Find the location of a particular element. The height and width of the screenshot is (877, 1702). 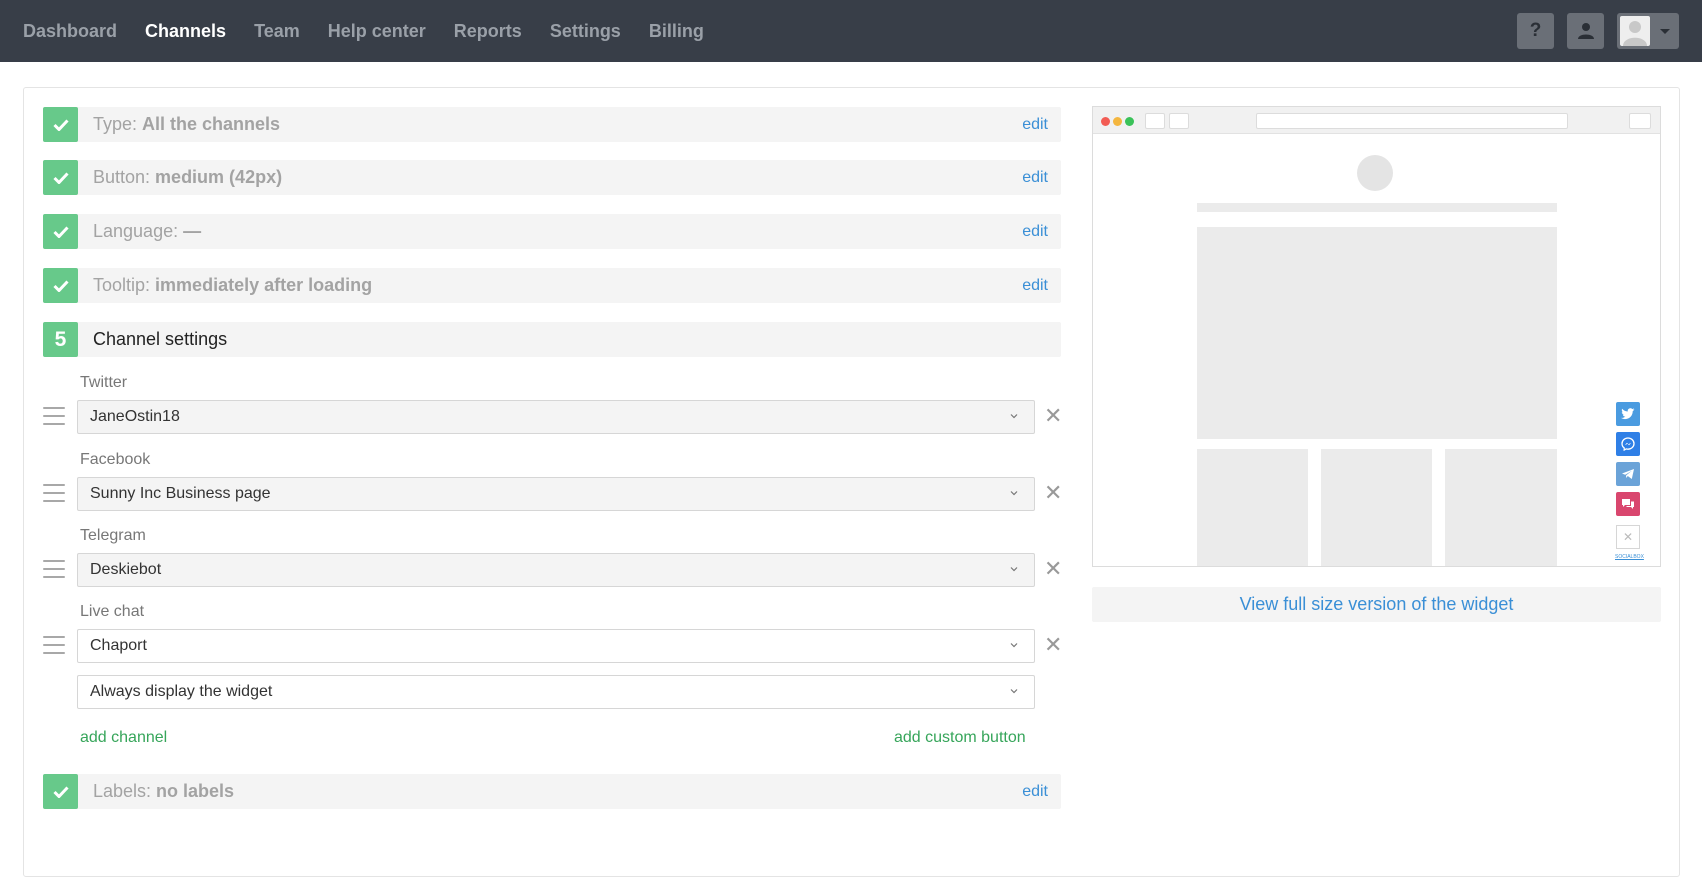

preview-menu-button is located at coordinates (1640, 121).